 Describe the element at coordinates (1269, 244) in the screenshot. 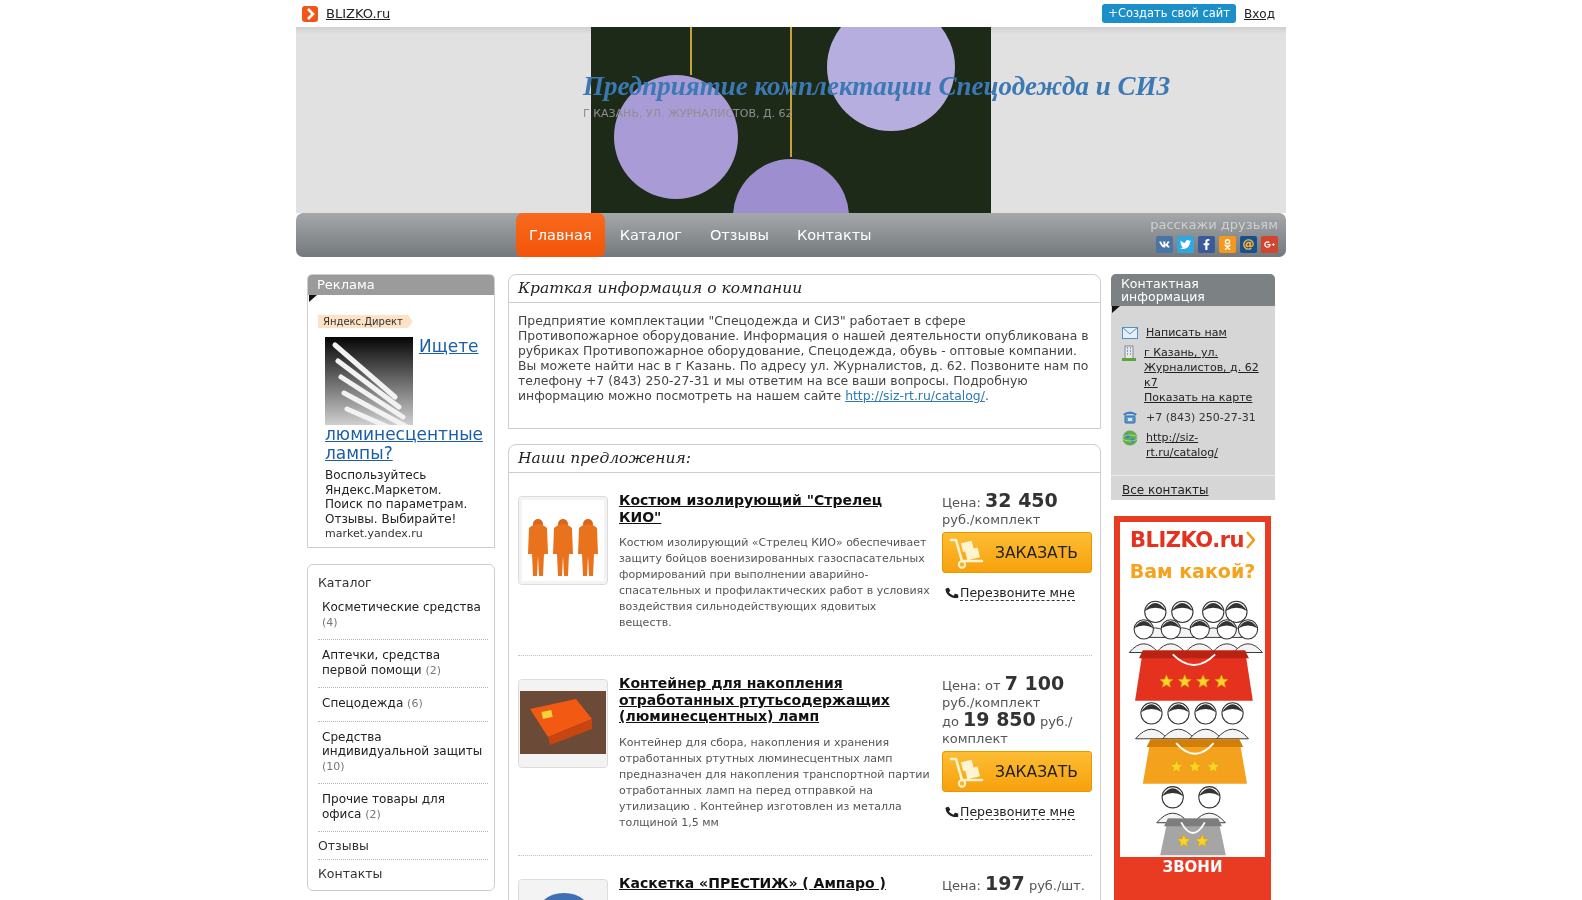

I see `google-plus-icon` at that location.